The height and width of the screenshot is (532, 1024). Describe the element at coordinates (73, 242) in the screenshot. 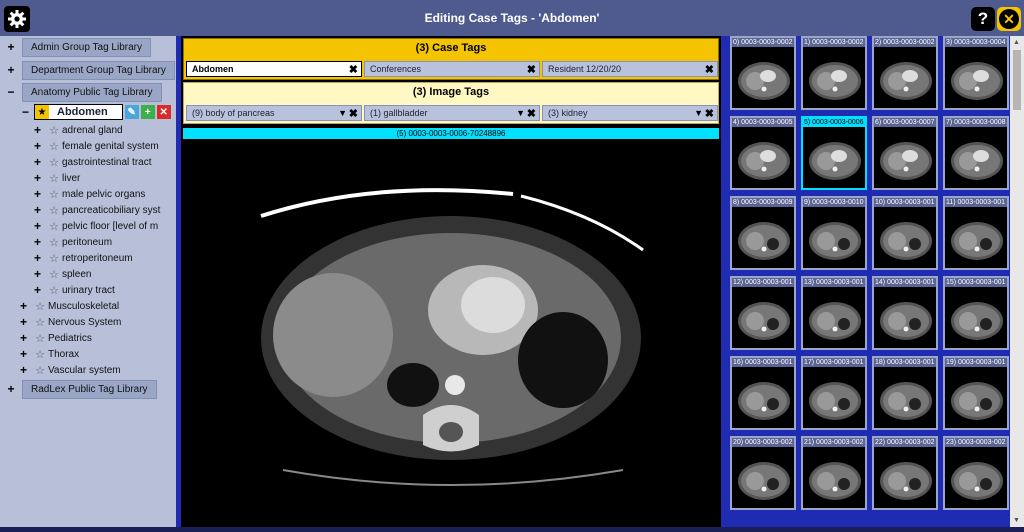

I see `tree-node: + ☆ peritoneum` at that location.